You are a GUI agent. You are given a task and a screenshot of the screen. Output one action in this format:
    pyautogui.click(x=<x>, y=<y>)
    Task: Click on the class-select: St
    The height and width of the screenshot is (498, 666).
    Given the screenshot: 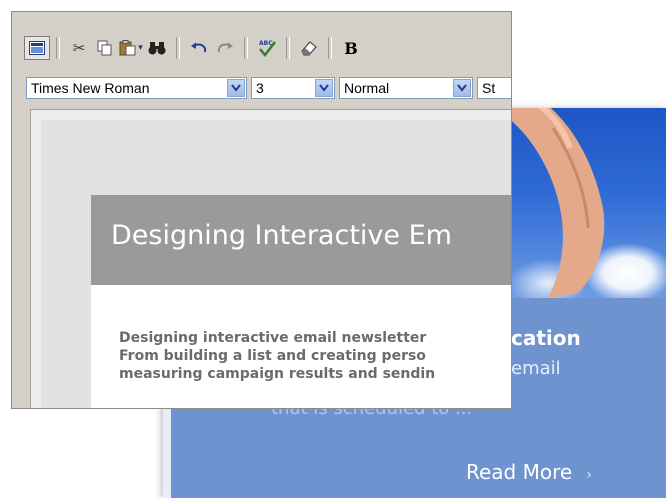 What is the action you would take?
    pyautogui.click(x=494, y=88)
    